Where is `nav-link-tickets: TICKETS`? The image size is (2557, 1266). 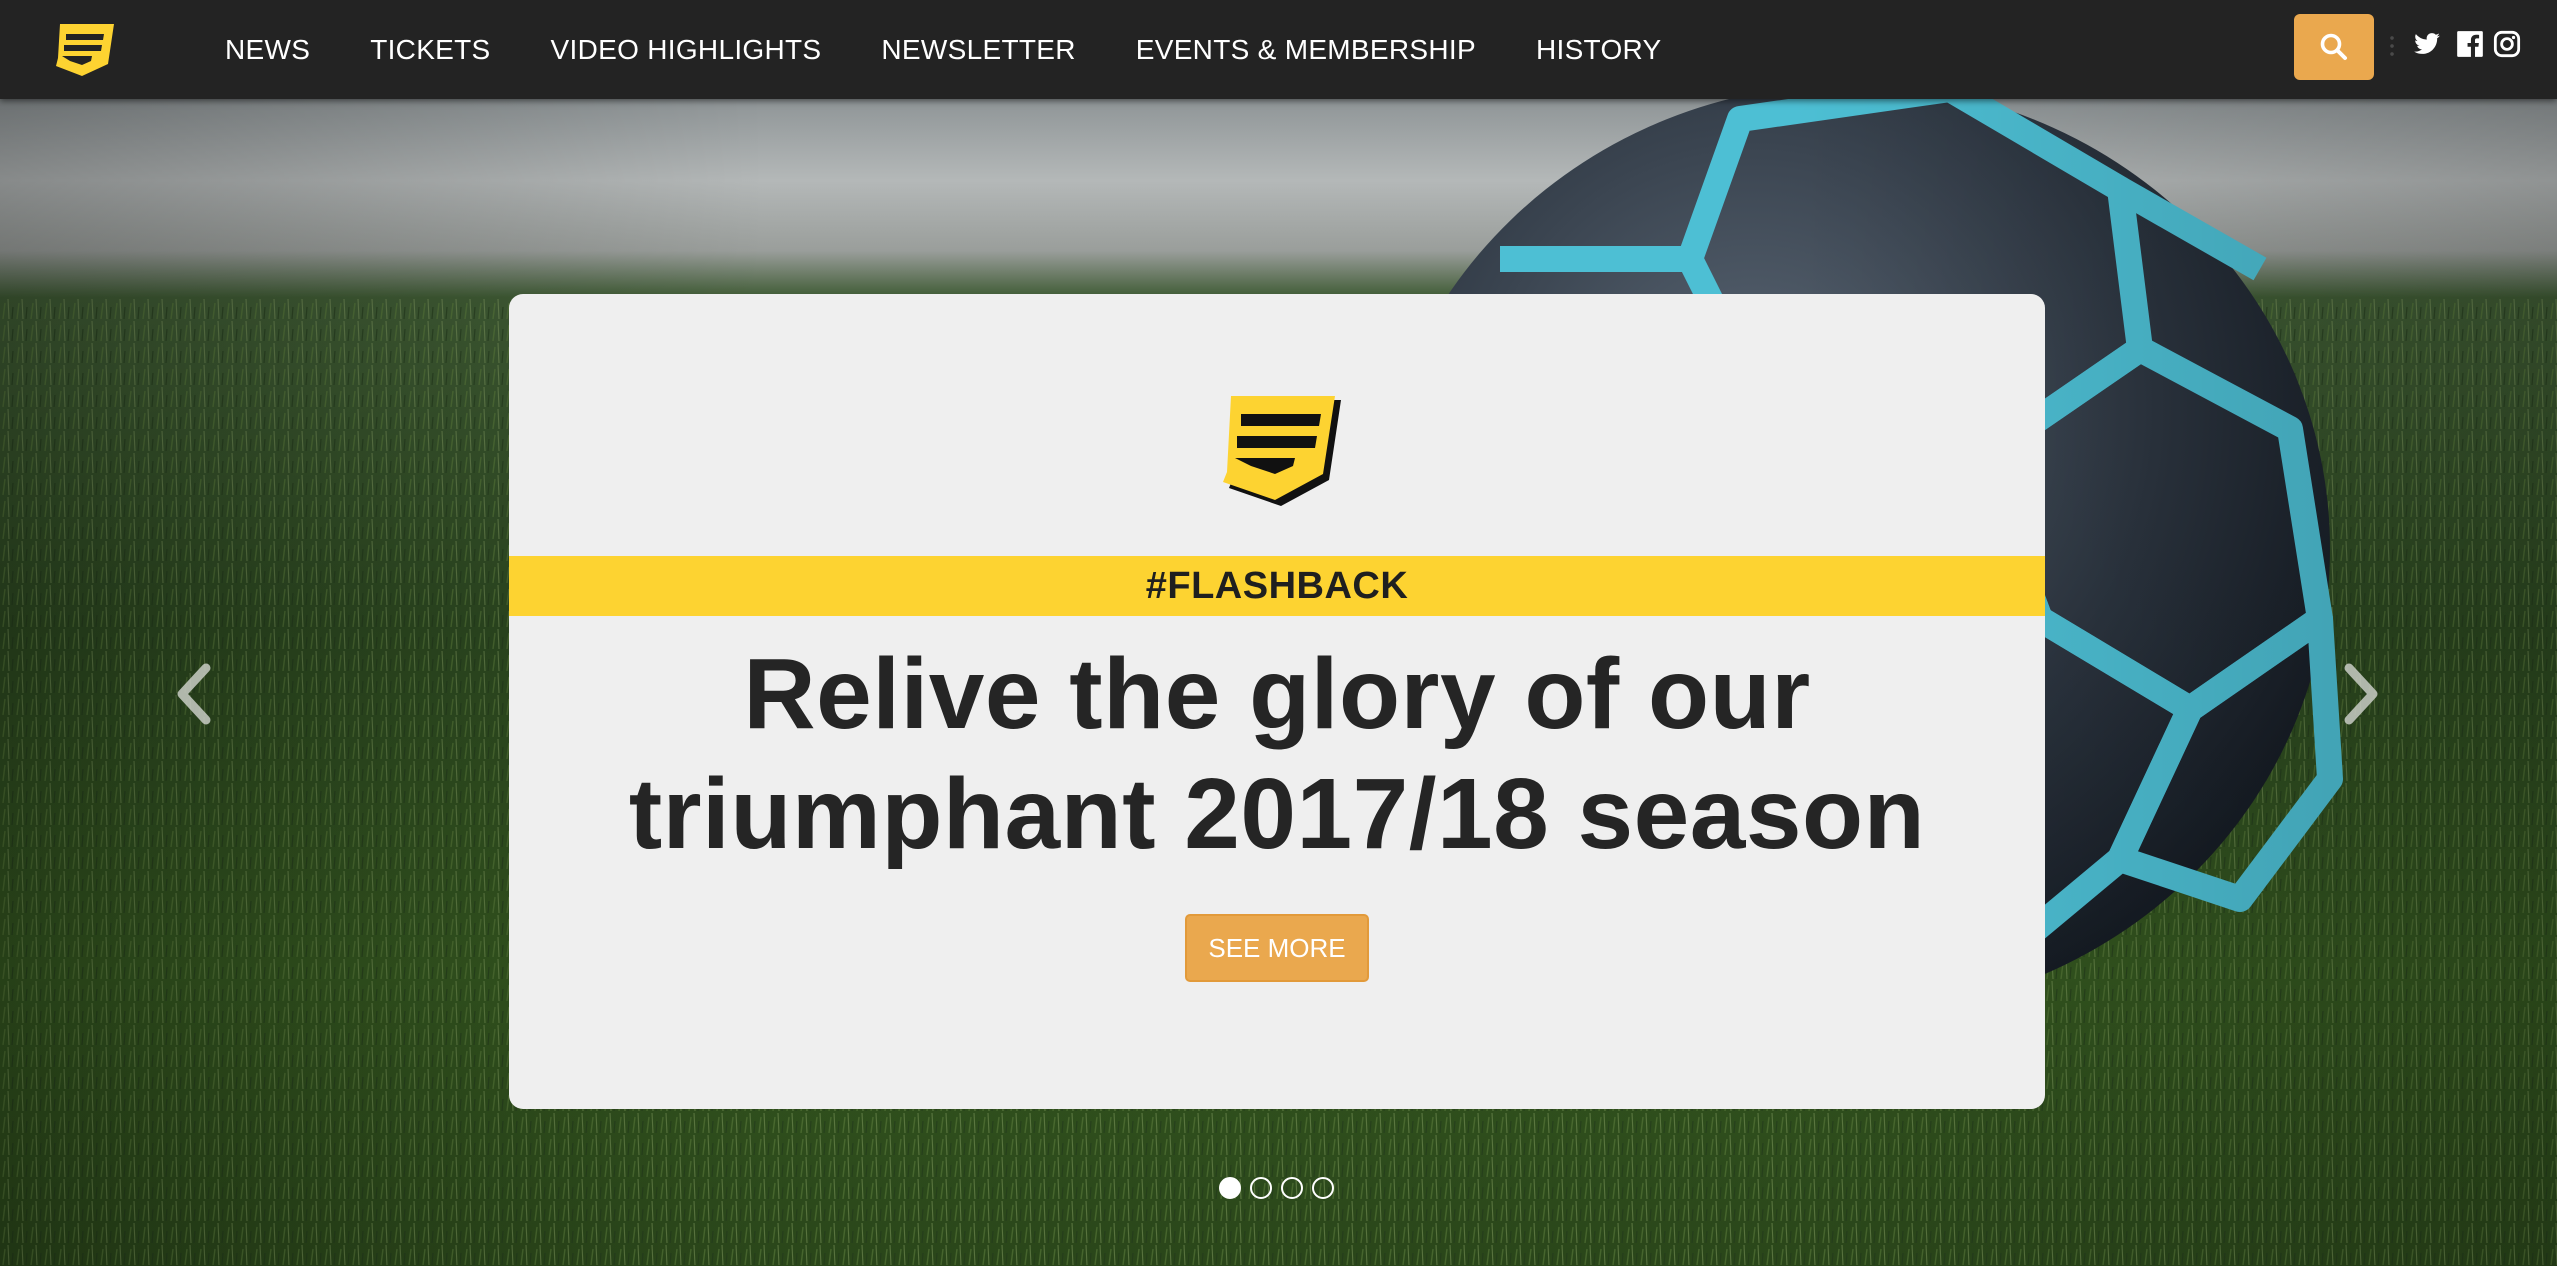
nav-link-tickets: TICKETS is located at coordinates (430, 50).